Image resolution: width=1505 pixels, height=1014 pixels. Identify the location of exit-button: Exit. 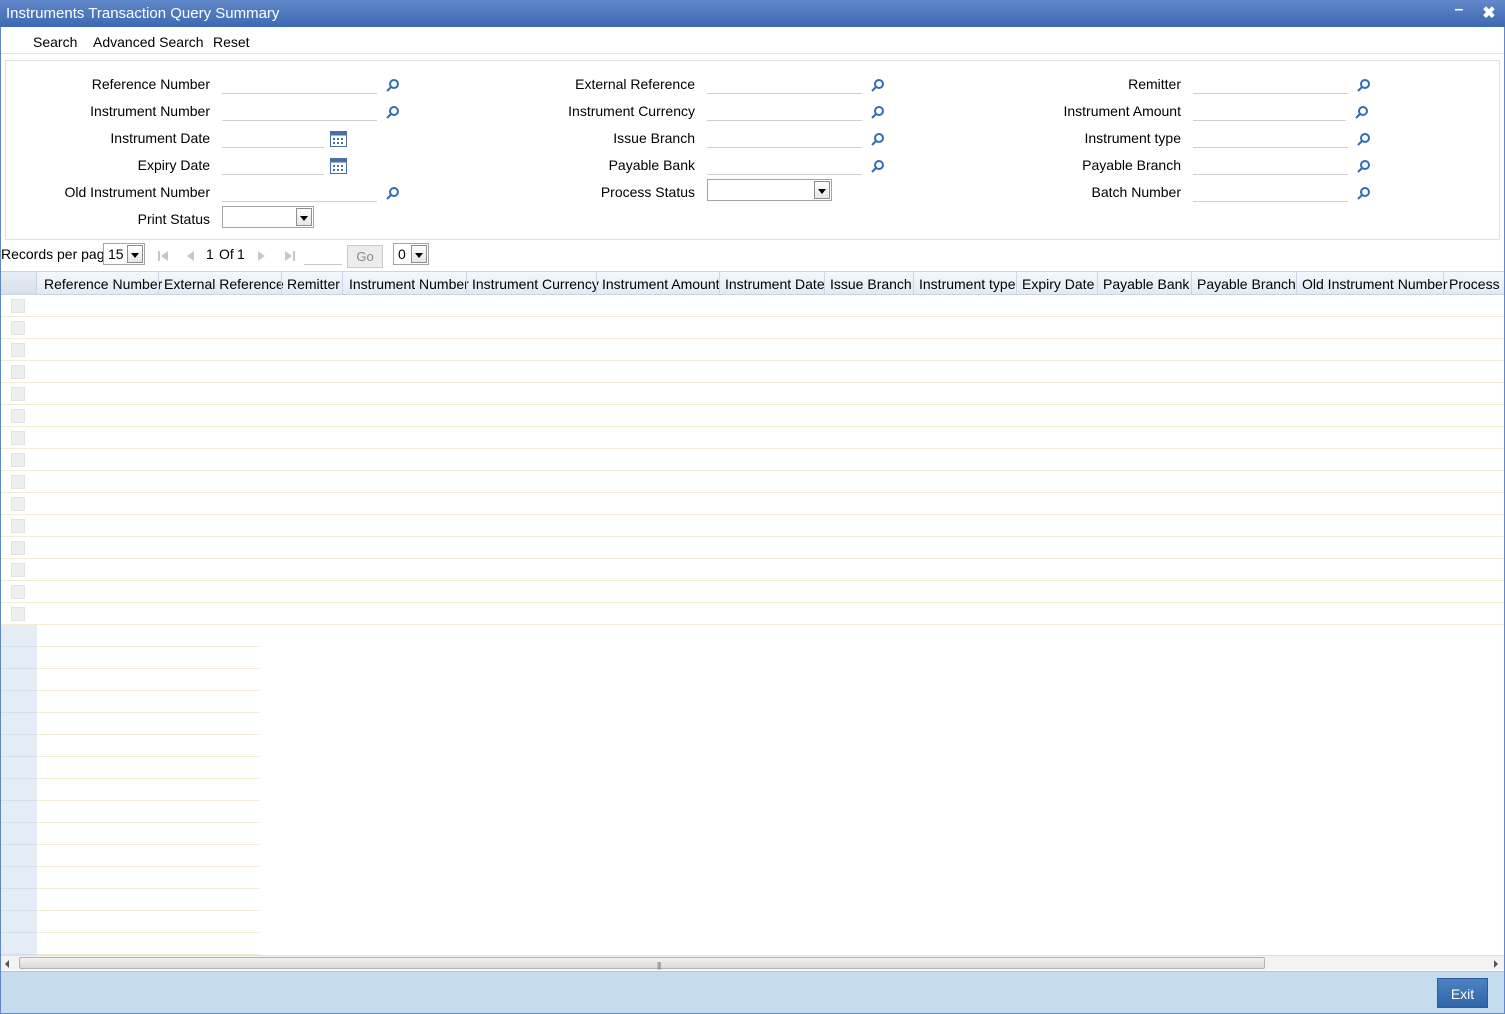
(1462, 993).